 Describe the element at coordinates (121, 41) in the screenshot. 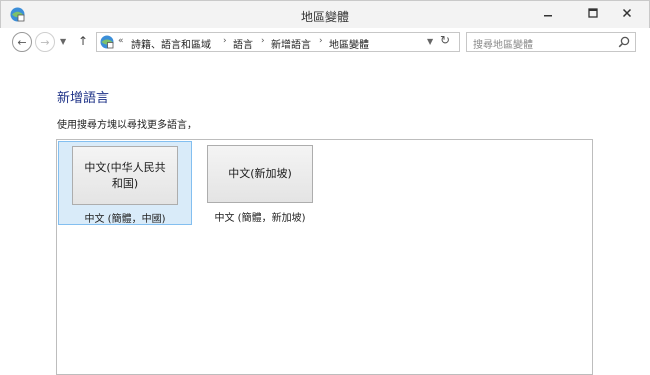

I see `overflow-chevron-icon: «` at that location.